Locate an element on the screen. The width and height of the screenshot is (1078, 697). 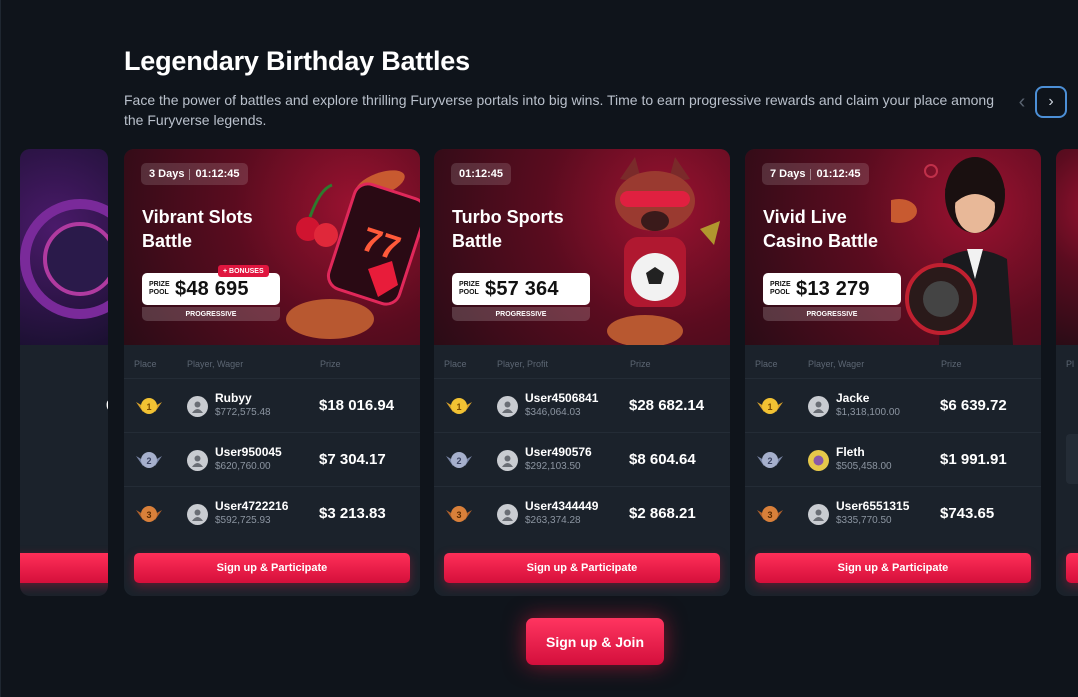
player-wager: $335,770.50 is located at coordinates (864, 520).